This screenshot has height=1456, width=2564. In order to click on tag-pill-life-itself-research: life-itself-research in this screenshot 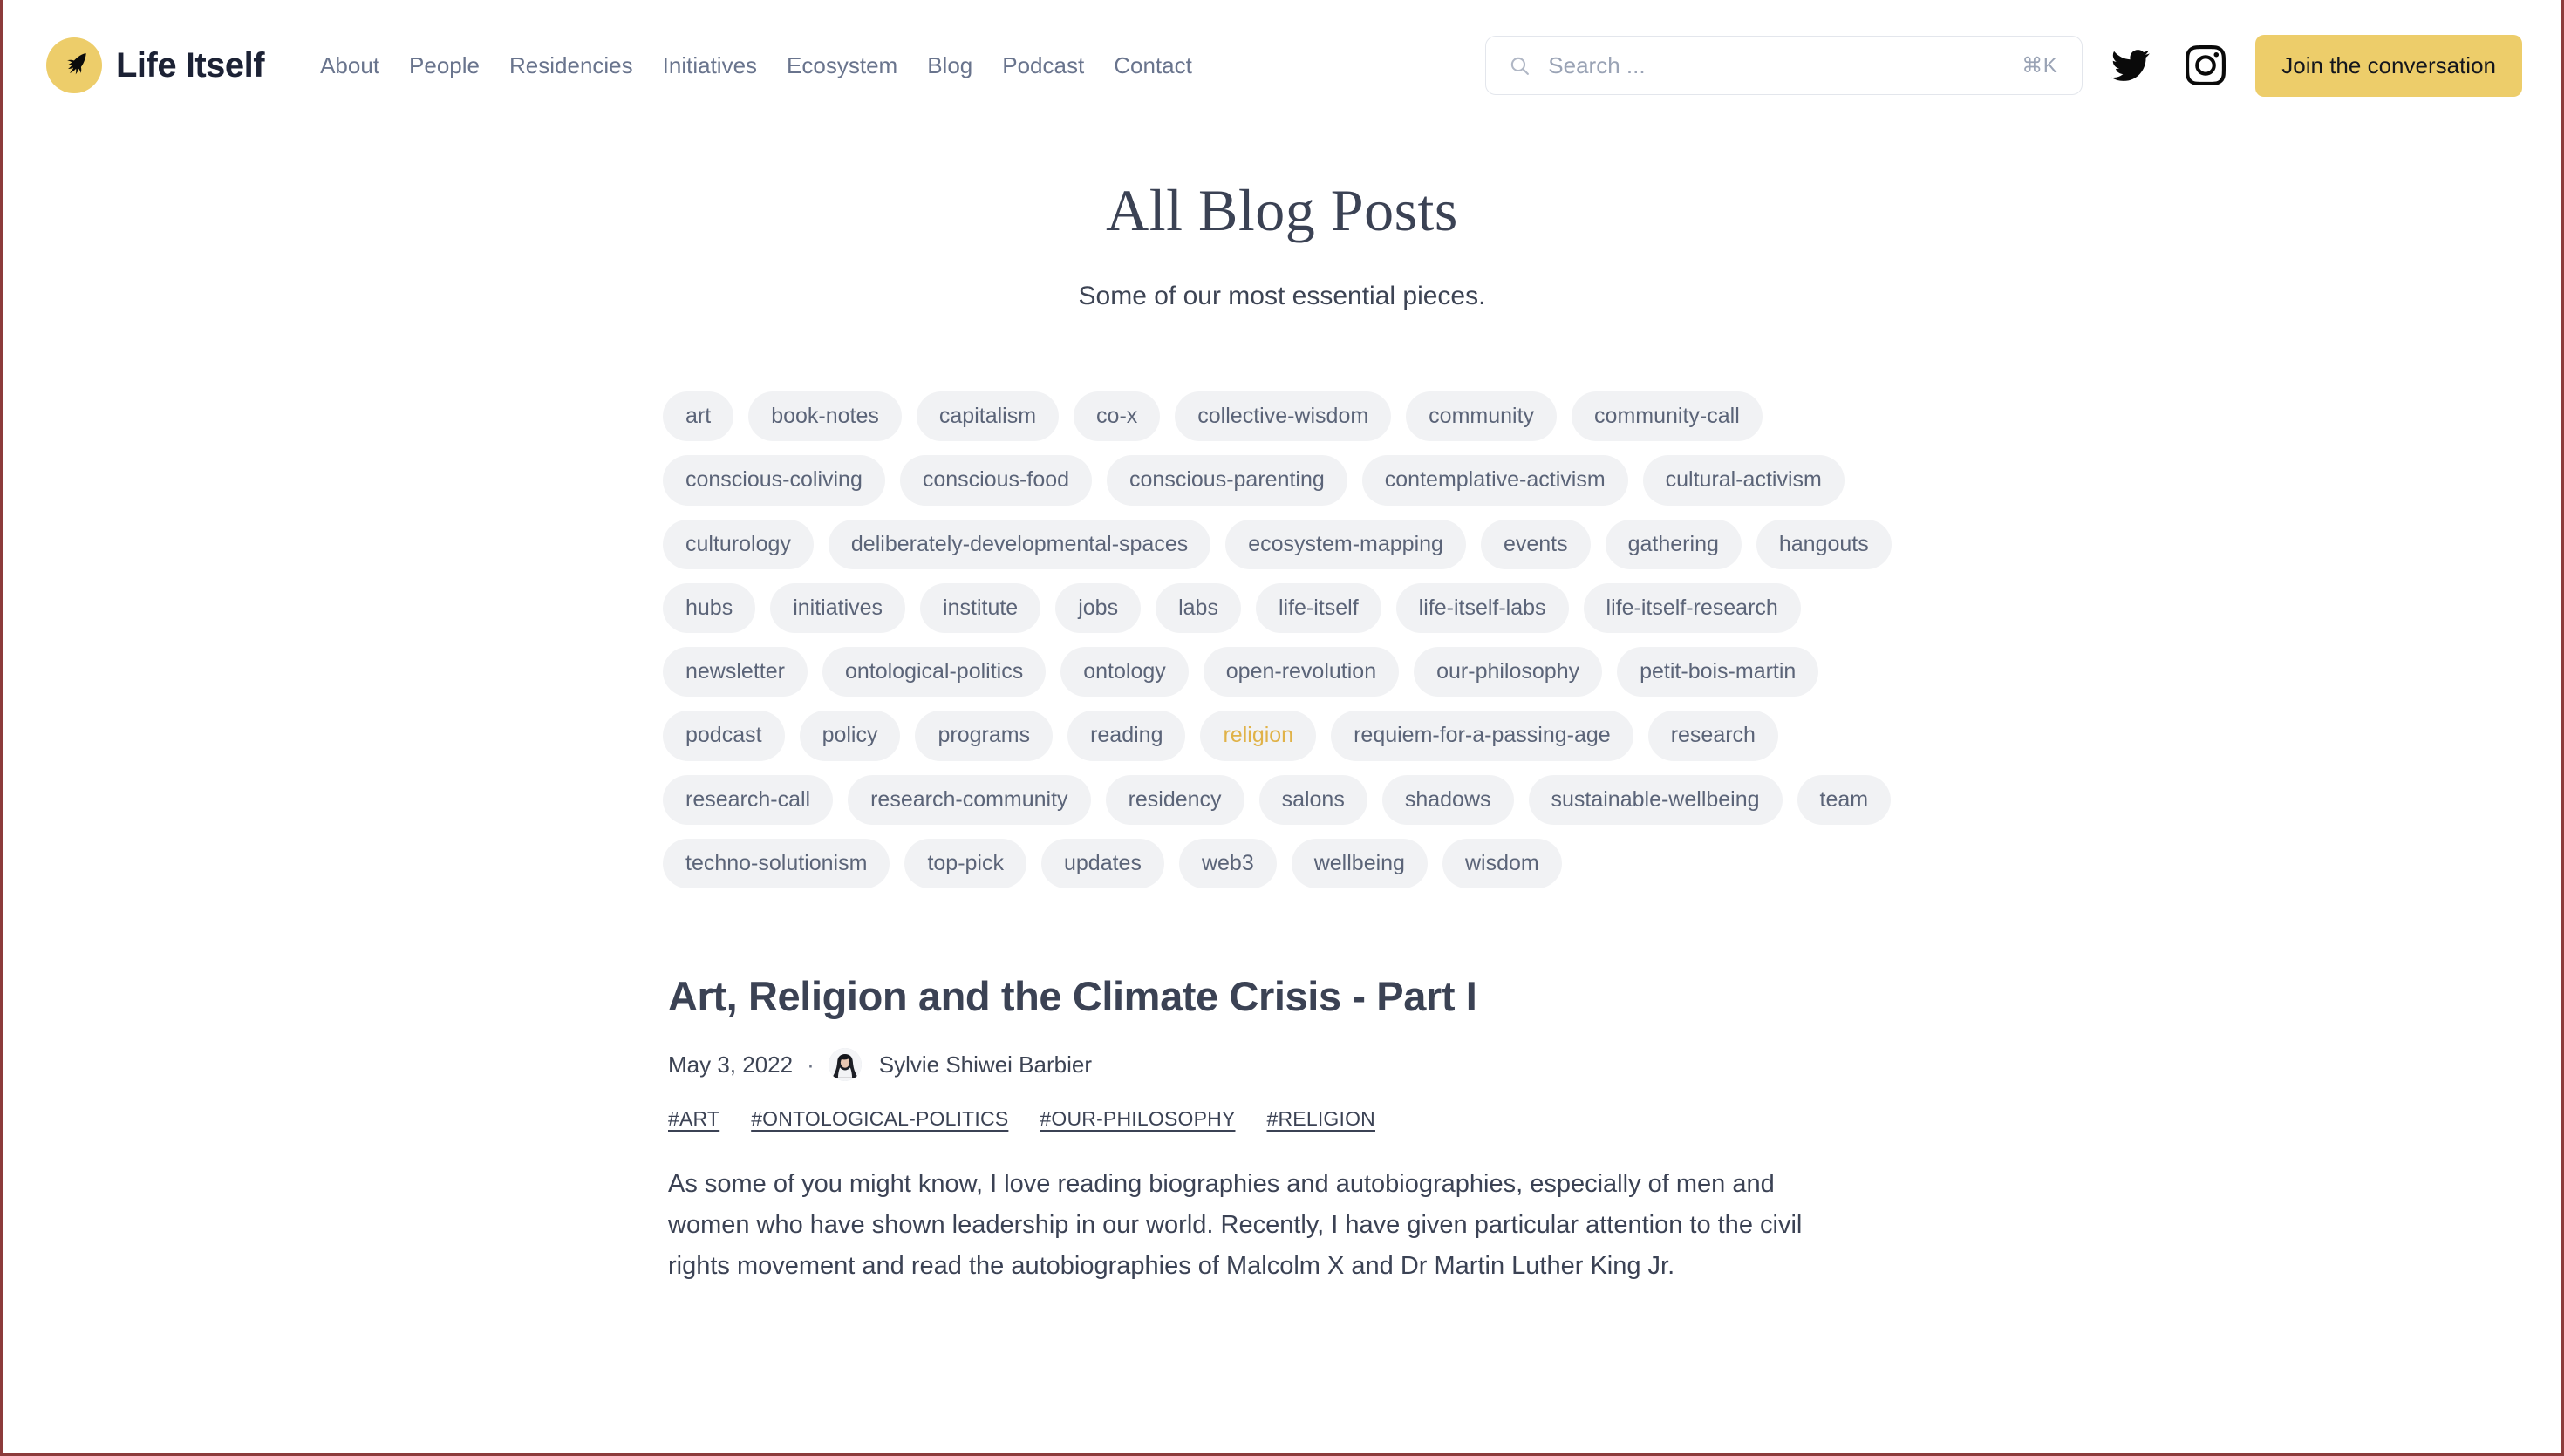, I will do `click(1692, 607)`.